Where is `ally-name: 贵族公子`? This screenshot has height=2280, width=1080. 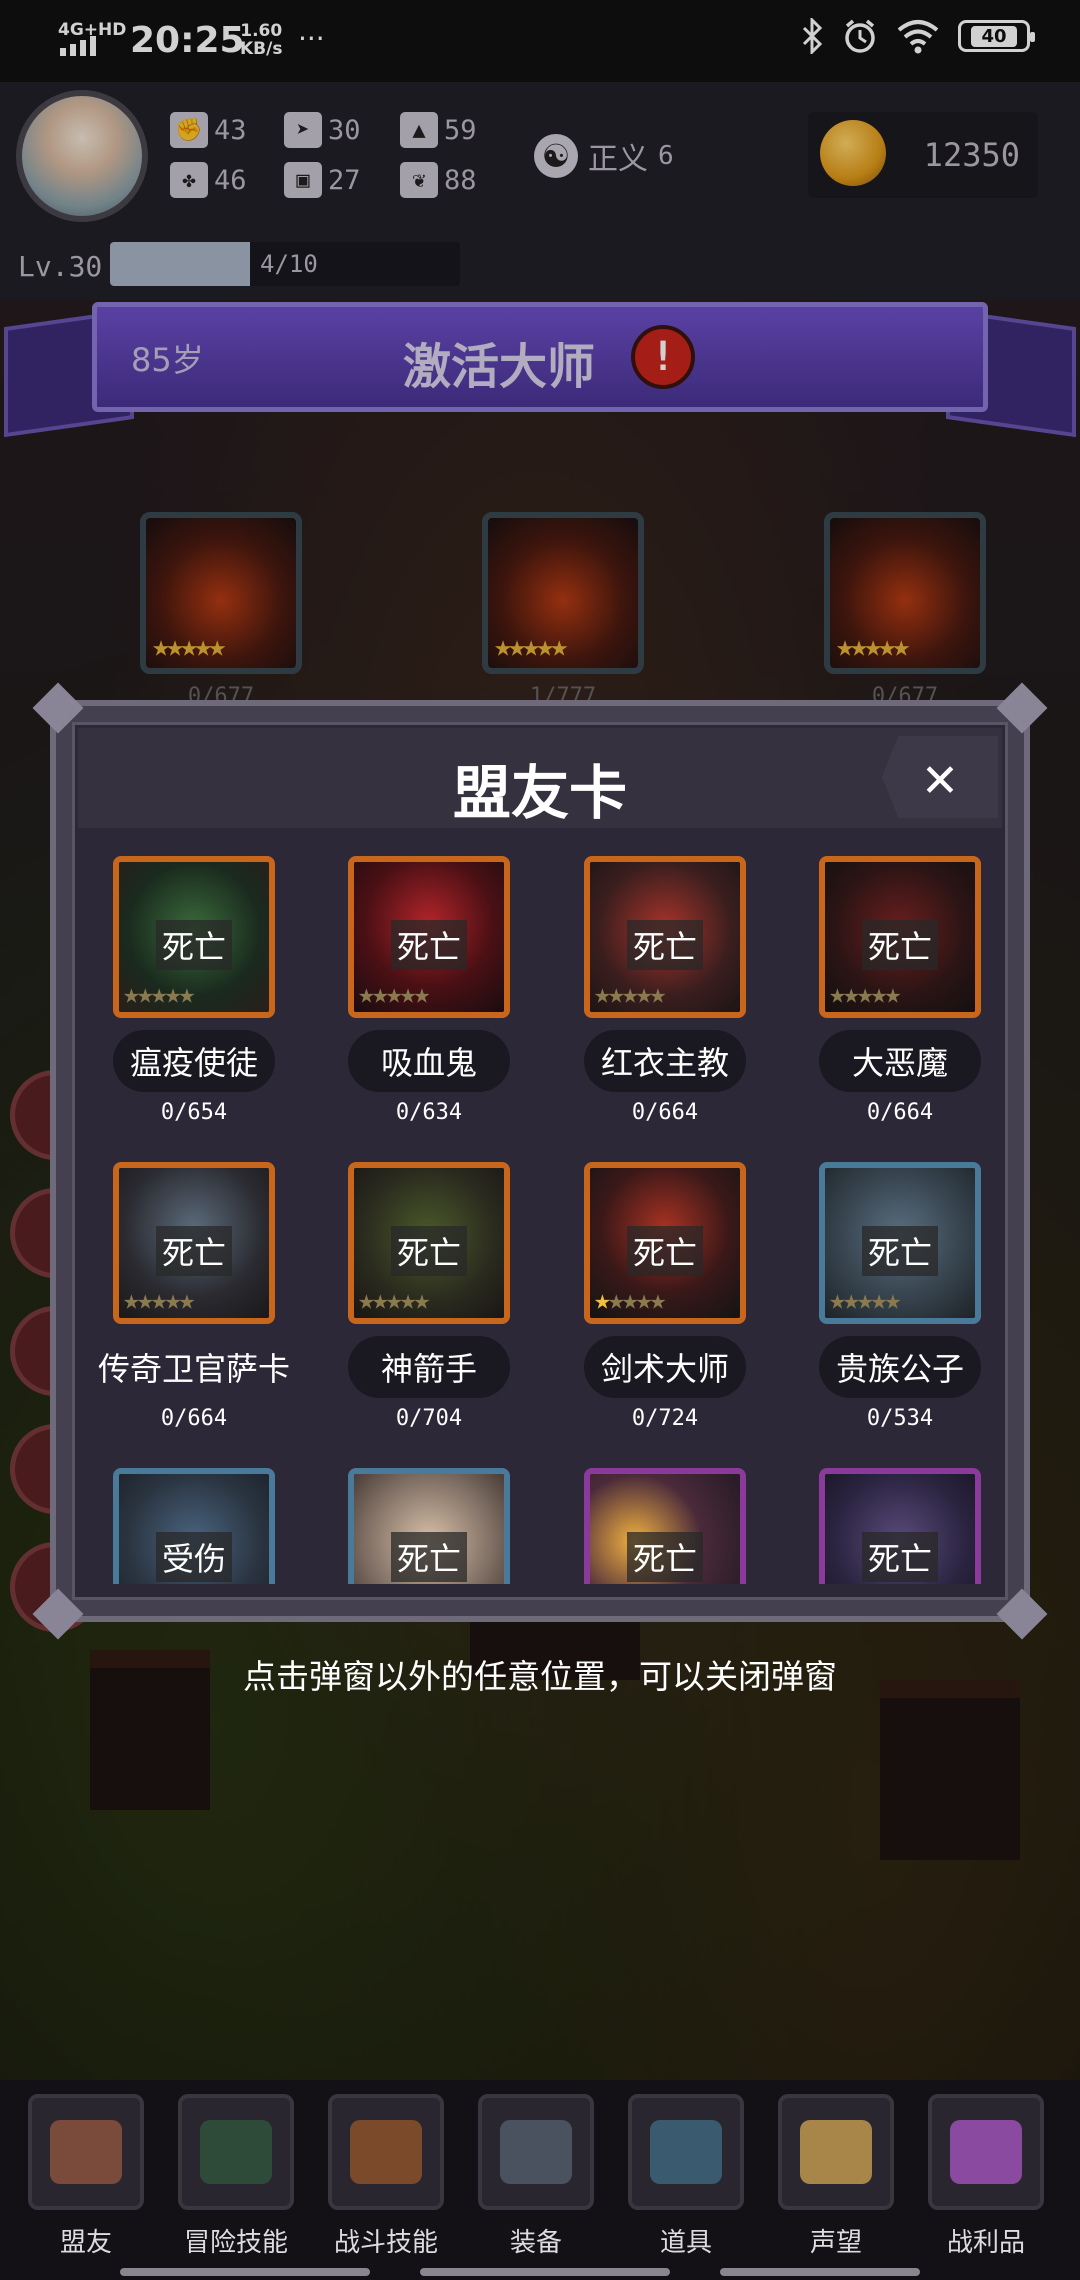 ally-name: 贵族公子 is located at coordinates (900, 1367).